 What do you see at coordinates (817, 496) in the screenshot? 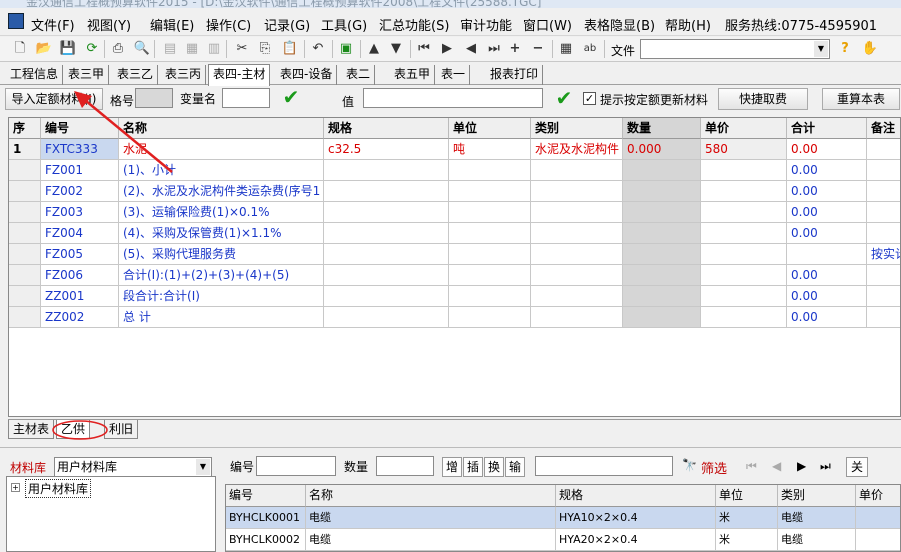
I see `library-column-header-category: 类别` at bounding box center [817, 496].